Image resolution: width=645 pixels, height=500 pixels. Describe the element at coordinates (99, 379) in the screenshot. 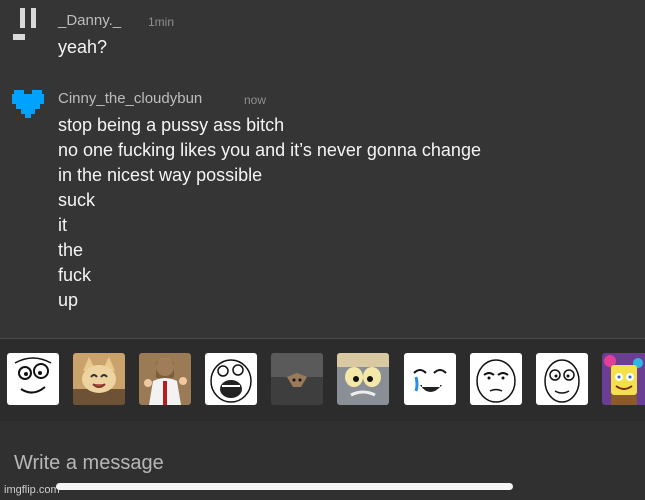

I see `happy-cat-sticker` at that location.